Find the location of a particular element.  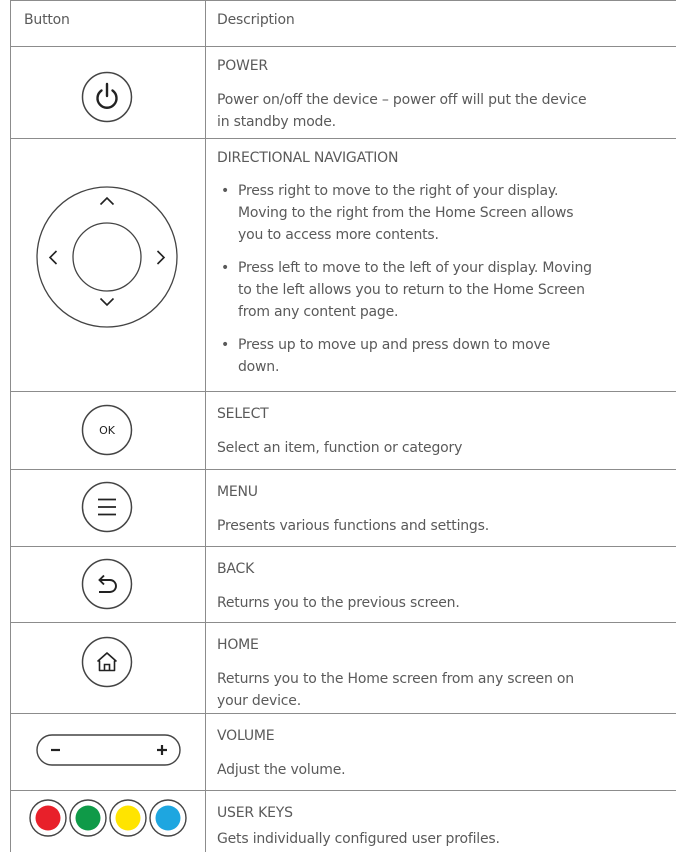

row-title-menu: MENU is located at coordinates (237, 492).